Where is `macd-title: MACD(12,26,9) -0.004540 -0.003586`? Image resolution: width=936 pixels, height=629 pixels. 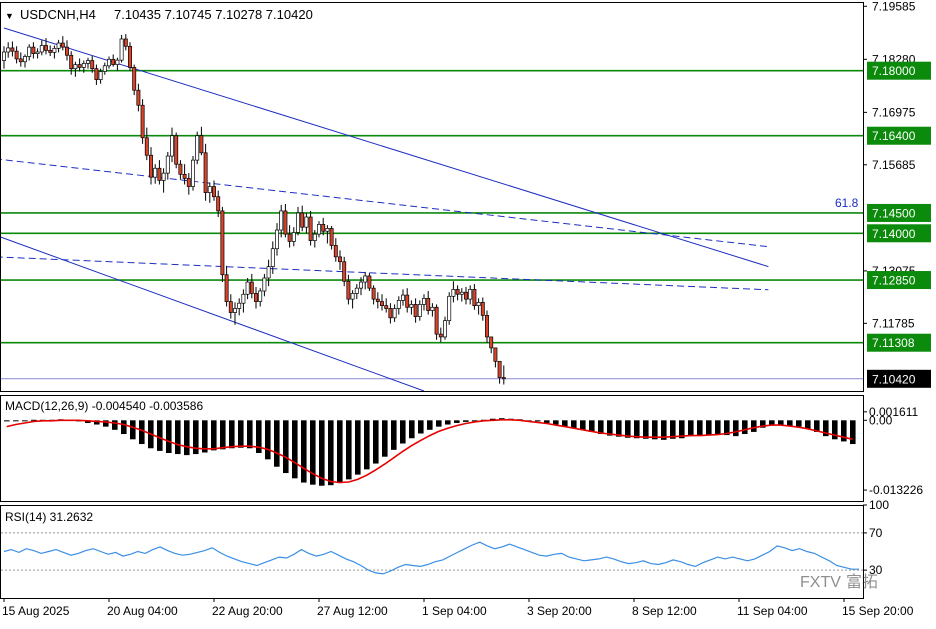 macd-title: MACD(12,26,9) -0.004540 -0.003586 is located at coordinates (104, 406).